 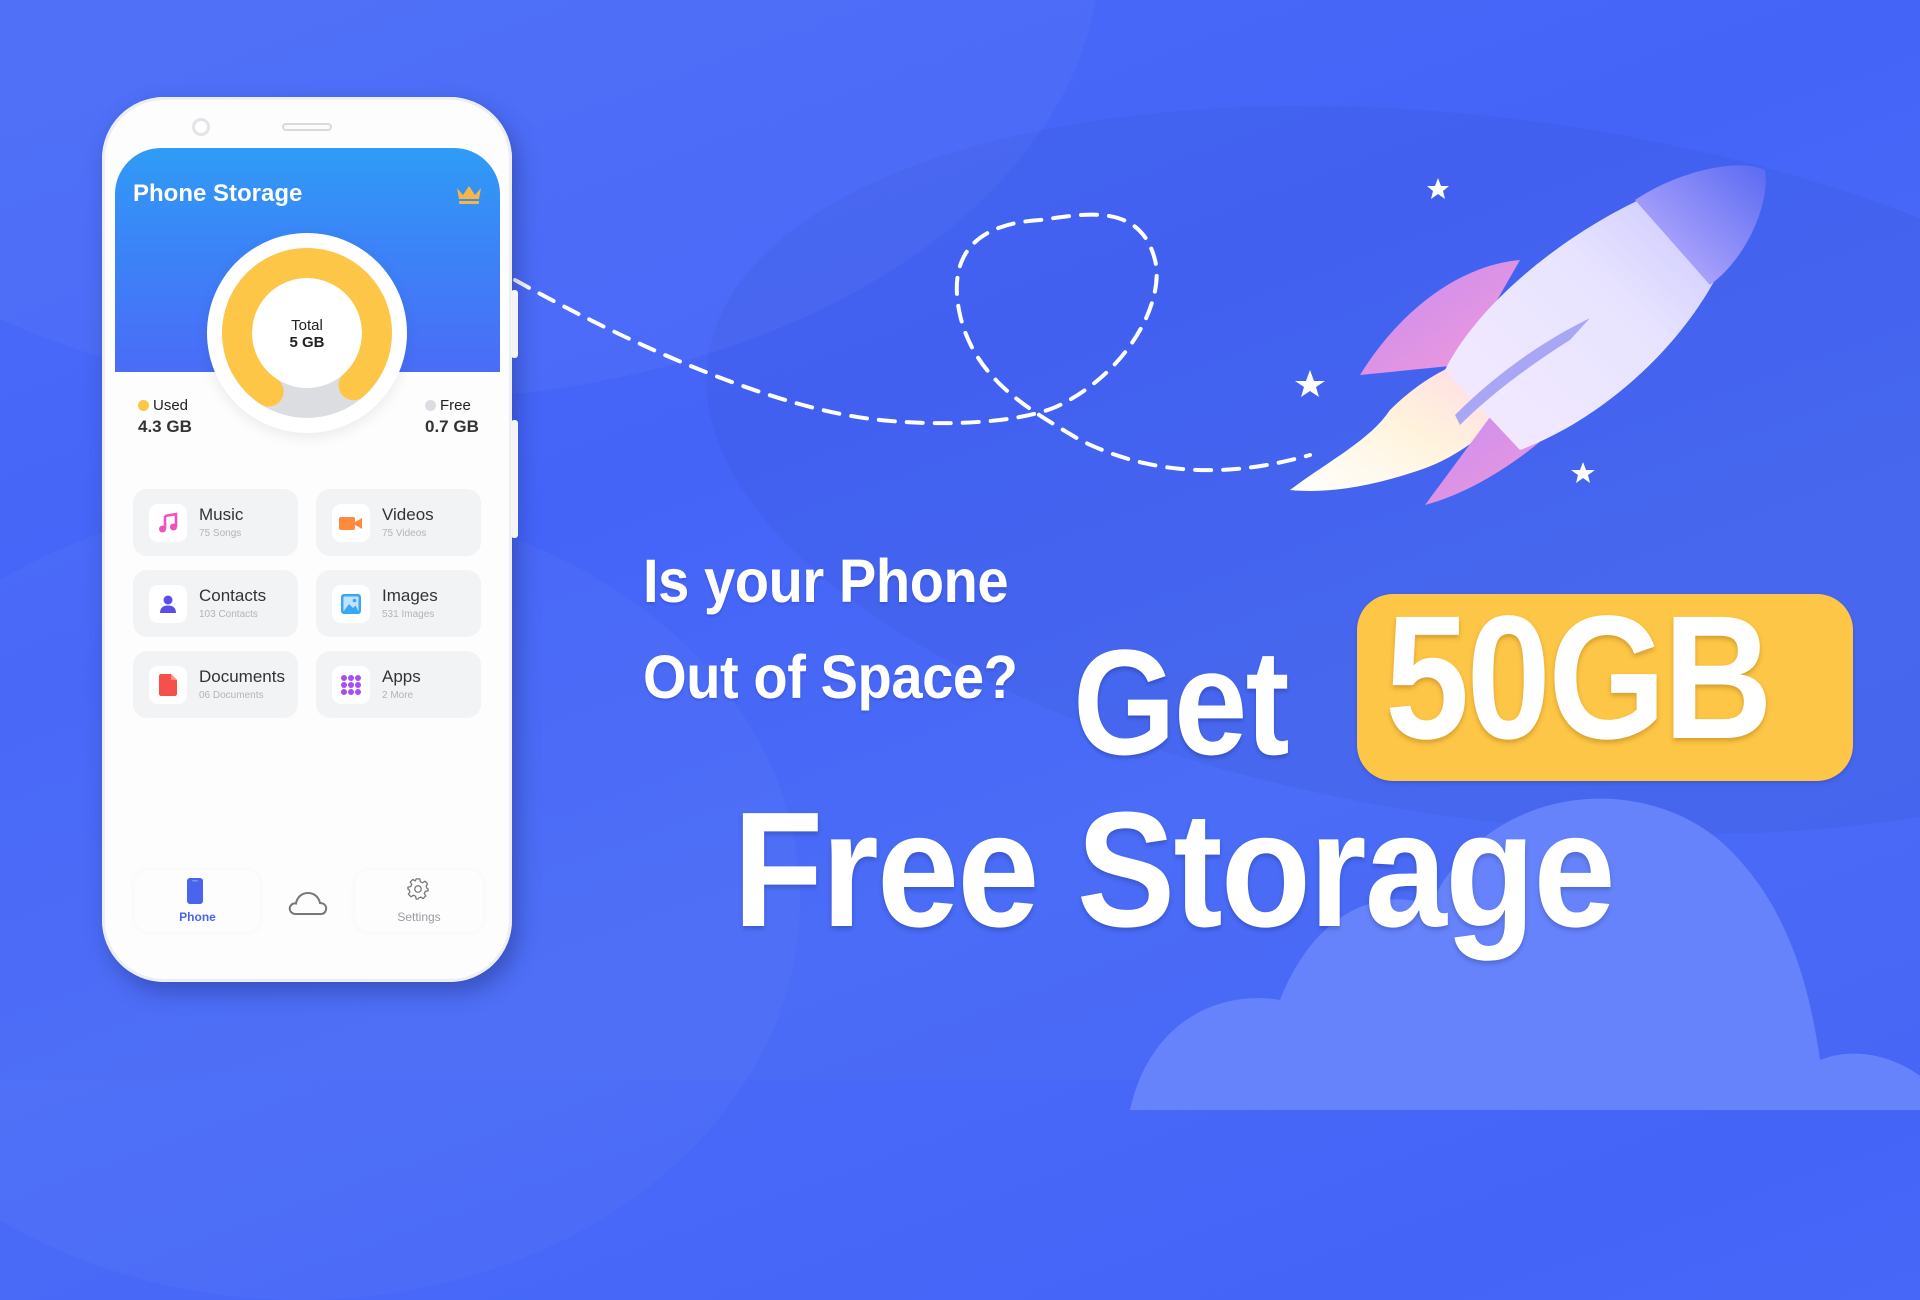 I want to click on headline-get: Get, so click(x=1181, y=702).